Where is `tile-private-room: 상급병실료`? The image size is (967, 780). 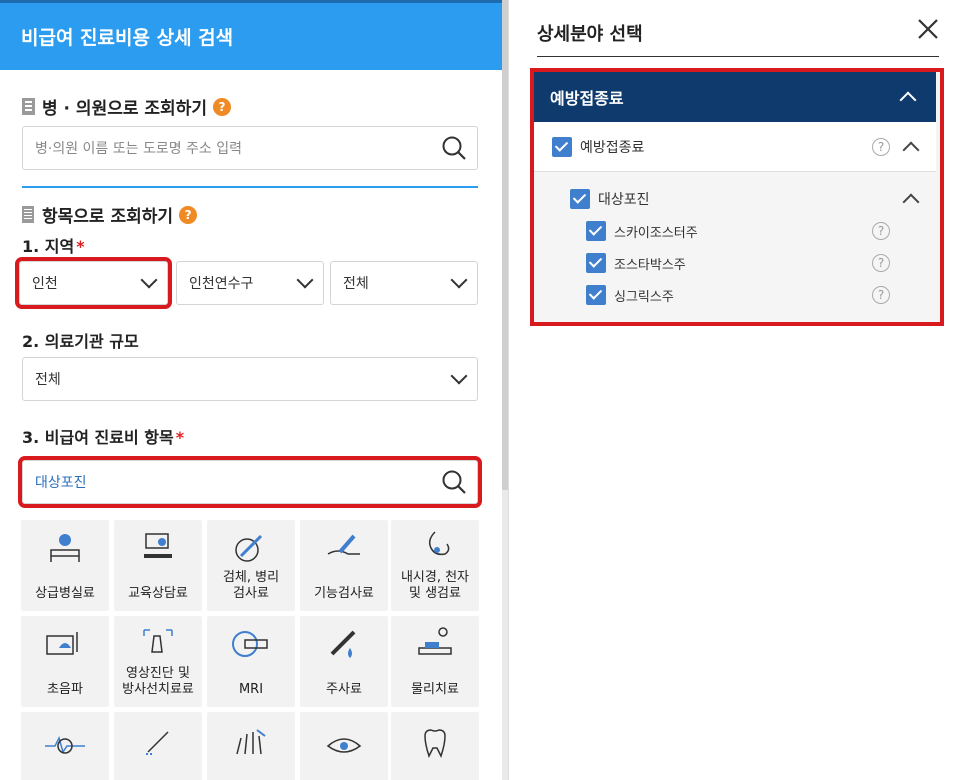 tile-private-room: 상급병실료 is located at coordinates (65, 565).